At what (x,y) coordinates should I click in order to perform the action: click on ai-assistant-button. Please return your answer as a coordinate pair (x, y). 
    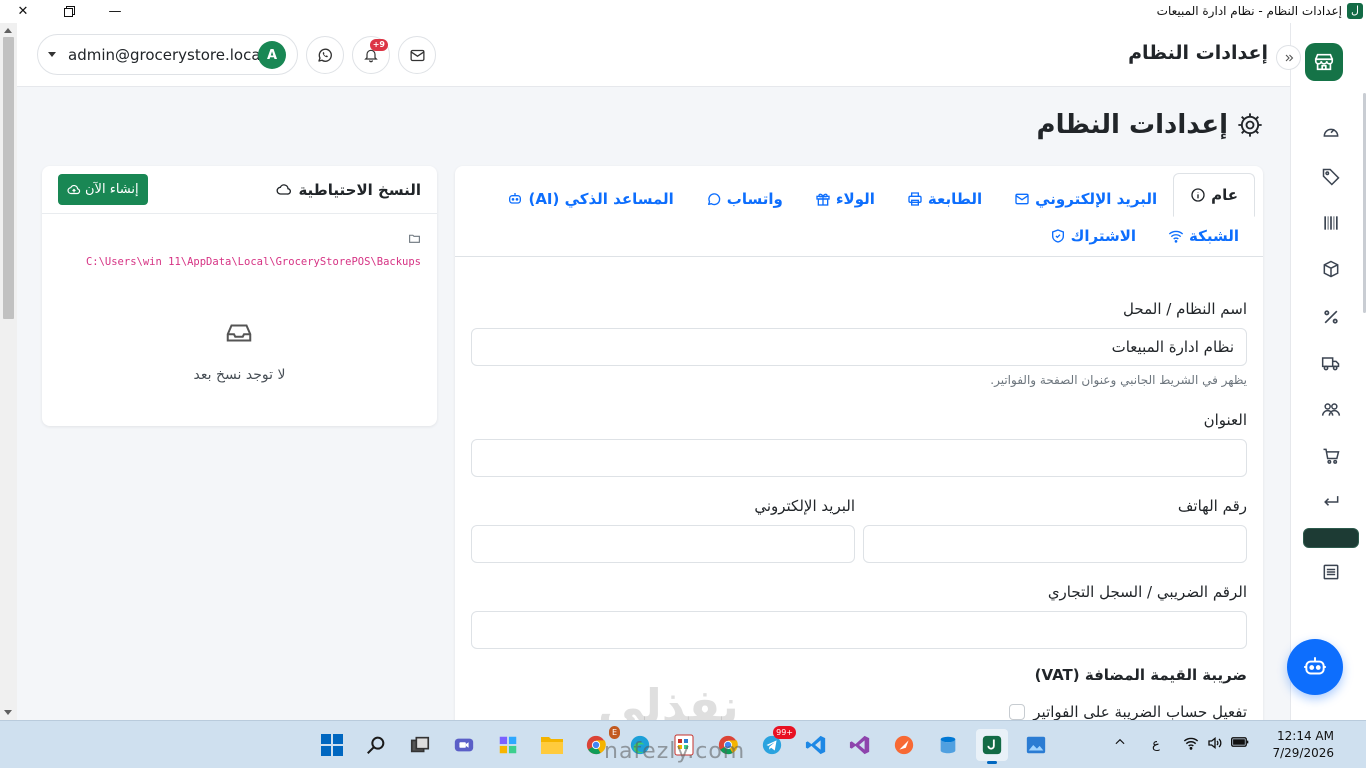
    Looking at the image, I should click on (1315, 667).